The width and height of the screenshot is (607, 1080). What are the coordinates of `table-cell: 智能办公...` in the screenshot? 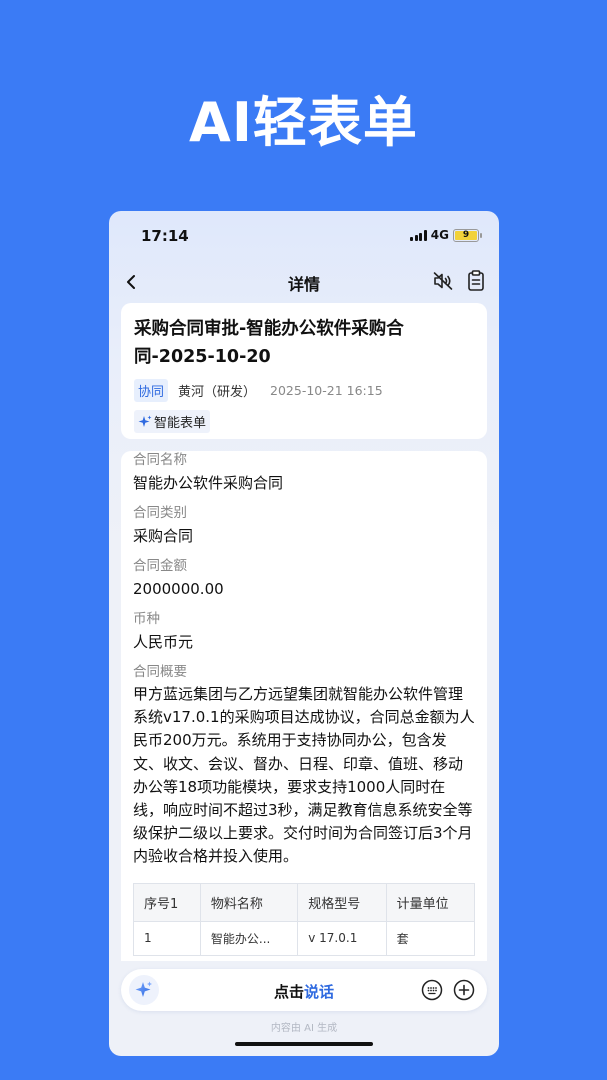 It's located at (249, 938).